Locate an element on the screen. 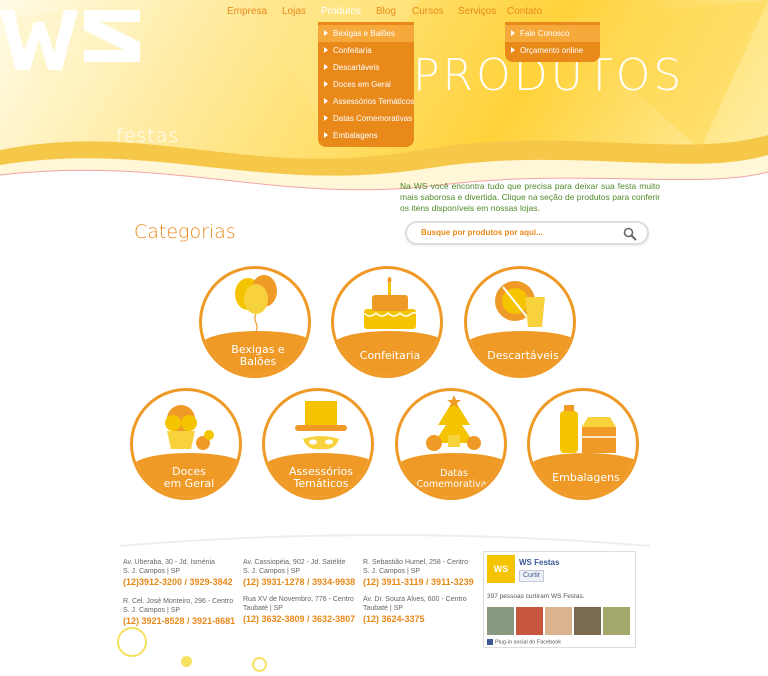  menu-item-doces: Doces em Geral is located at coordinates (366, 84).